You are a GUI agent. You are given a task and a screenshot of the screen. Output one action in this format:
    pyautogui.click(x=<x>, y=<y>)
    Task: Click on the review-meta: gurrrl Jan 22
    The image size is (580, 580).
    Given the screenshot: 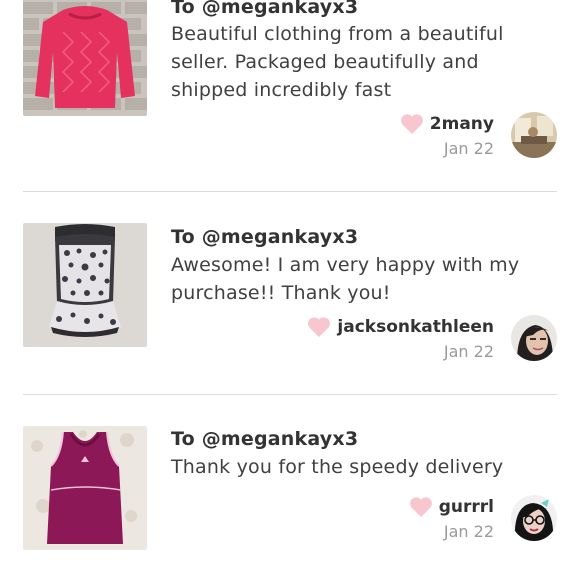 What is the action you would take?
    pyautogui.click(x=451, y=517)
    